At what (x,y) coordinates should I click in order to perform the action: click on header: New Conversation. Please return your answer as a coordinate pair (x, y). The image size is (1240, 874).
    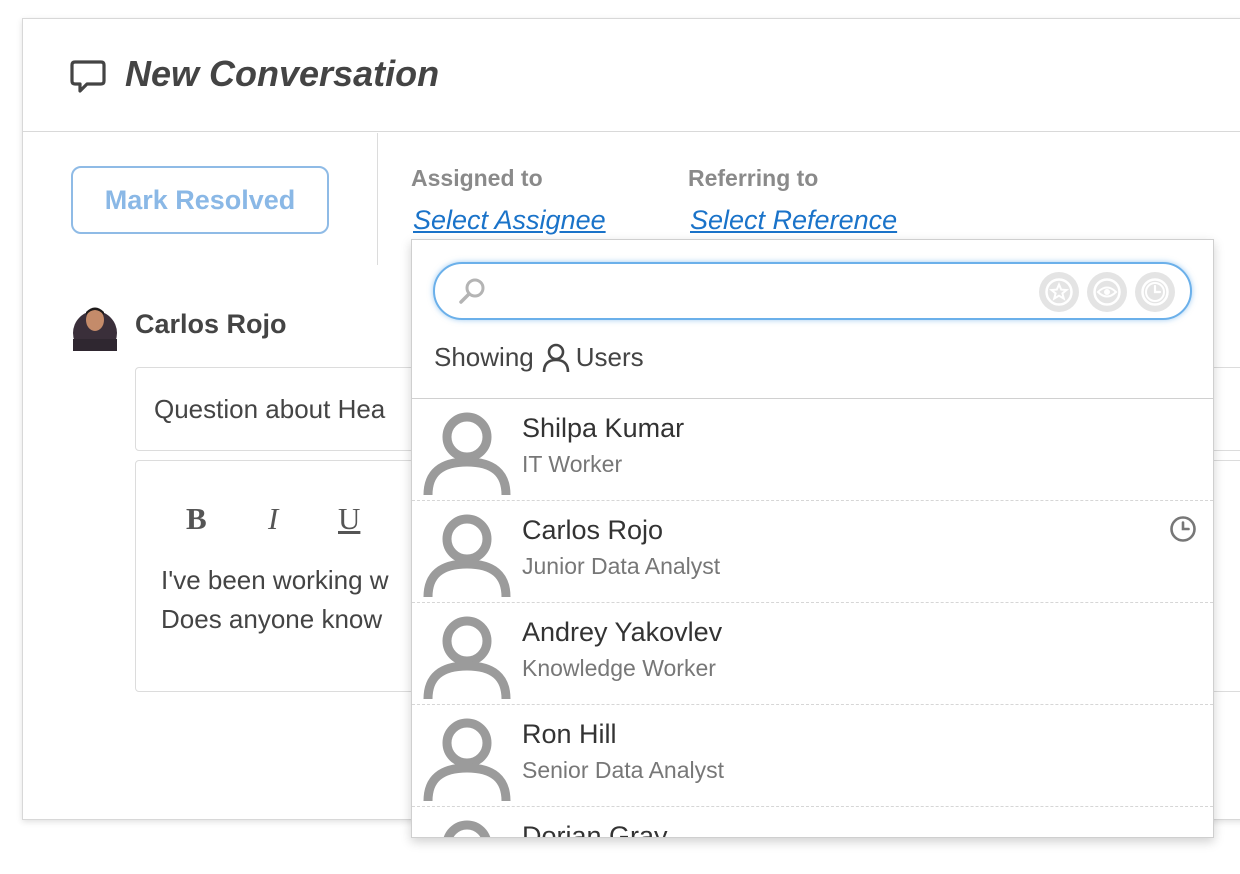
    Looking at the image, I should click on (631, 75).